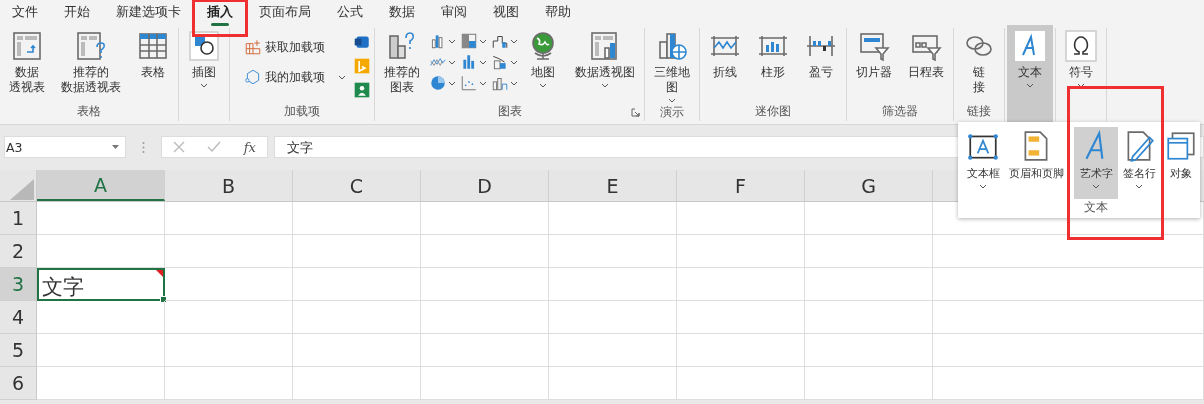 Image resolution: width=1204 pixels, height=404 pixels. Describe the element at coordinates (204, 59) in the screenshot. I see `ribbon-button: 插图` at that location.